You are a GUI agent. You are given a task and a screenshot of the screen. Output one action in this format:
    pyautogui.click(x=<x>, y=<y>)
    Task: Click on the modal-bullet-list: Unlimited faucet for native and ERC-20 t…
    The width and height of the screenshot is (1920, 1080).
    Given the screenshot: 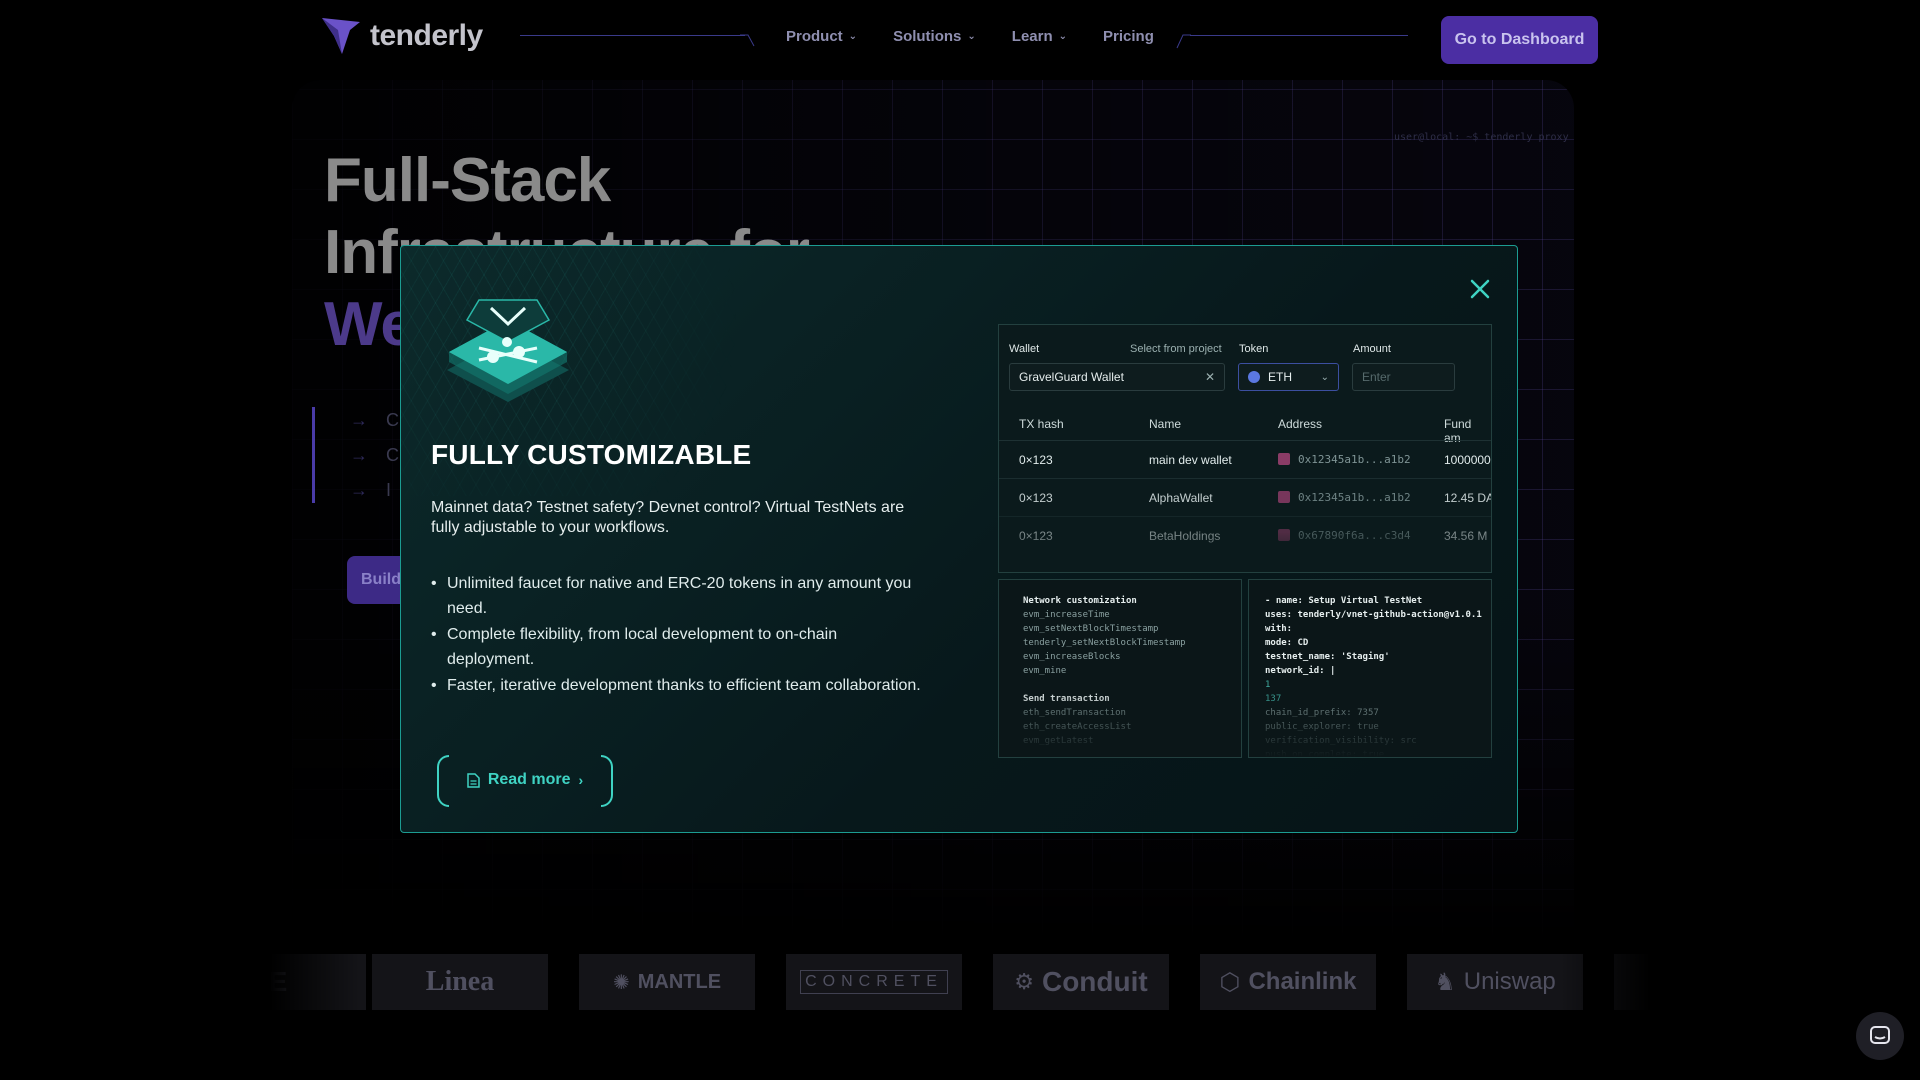 What is the action you would take?
    pyautogui.click(x=676, y=635)
    